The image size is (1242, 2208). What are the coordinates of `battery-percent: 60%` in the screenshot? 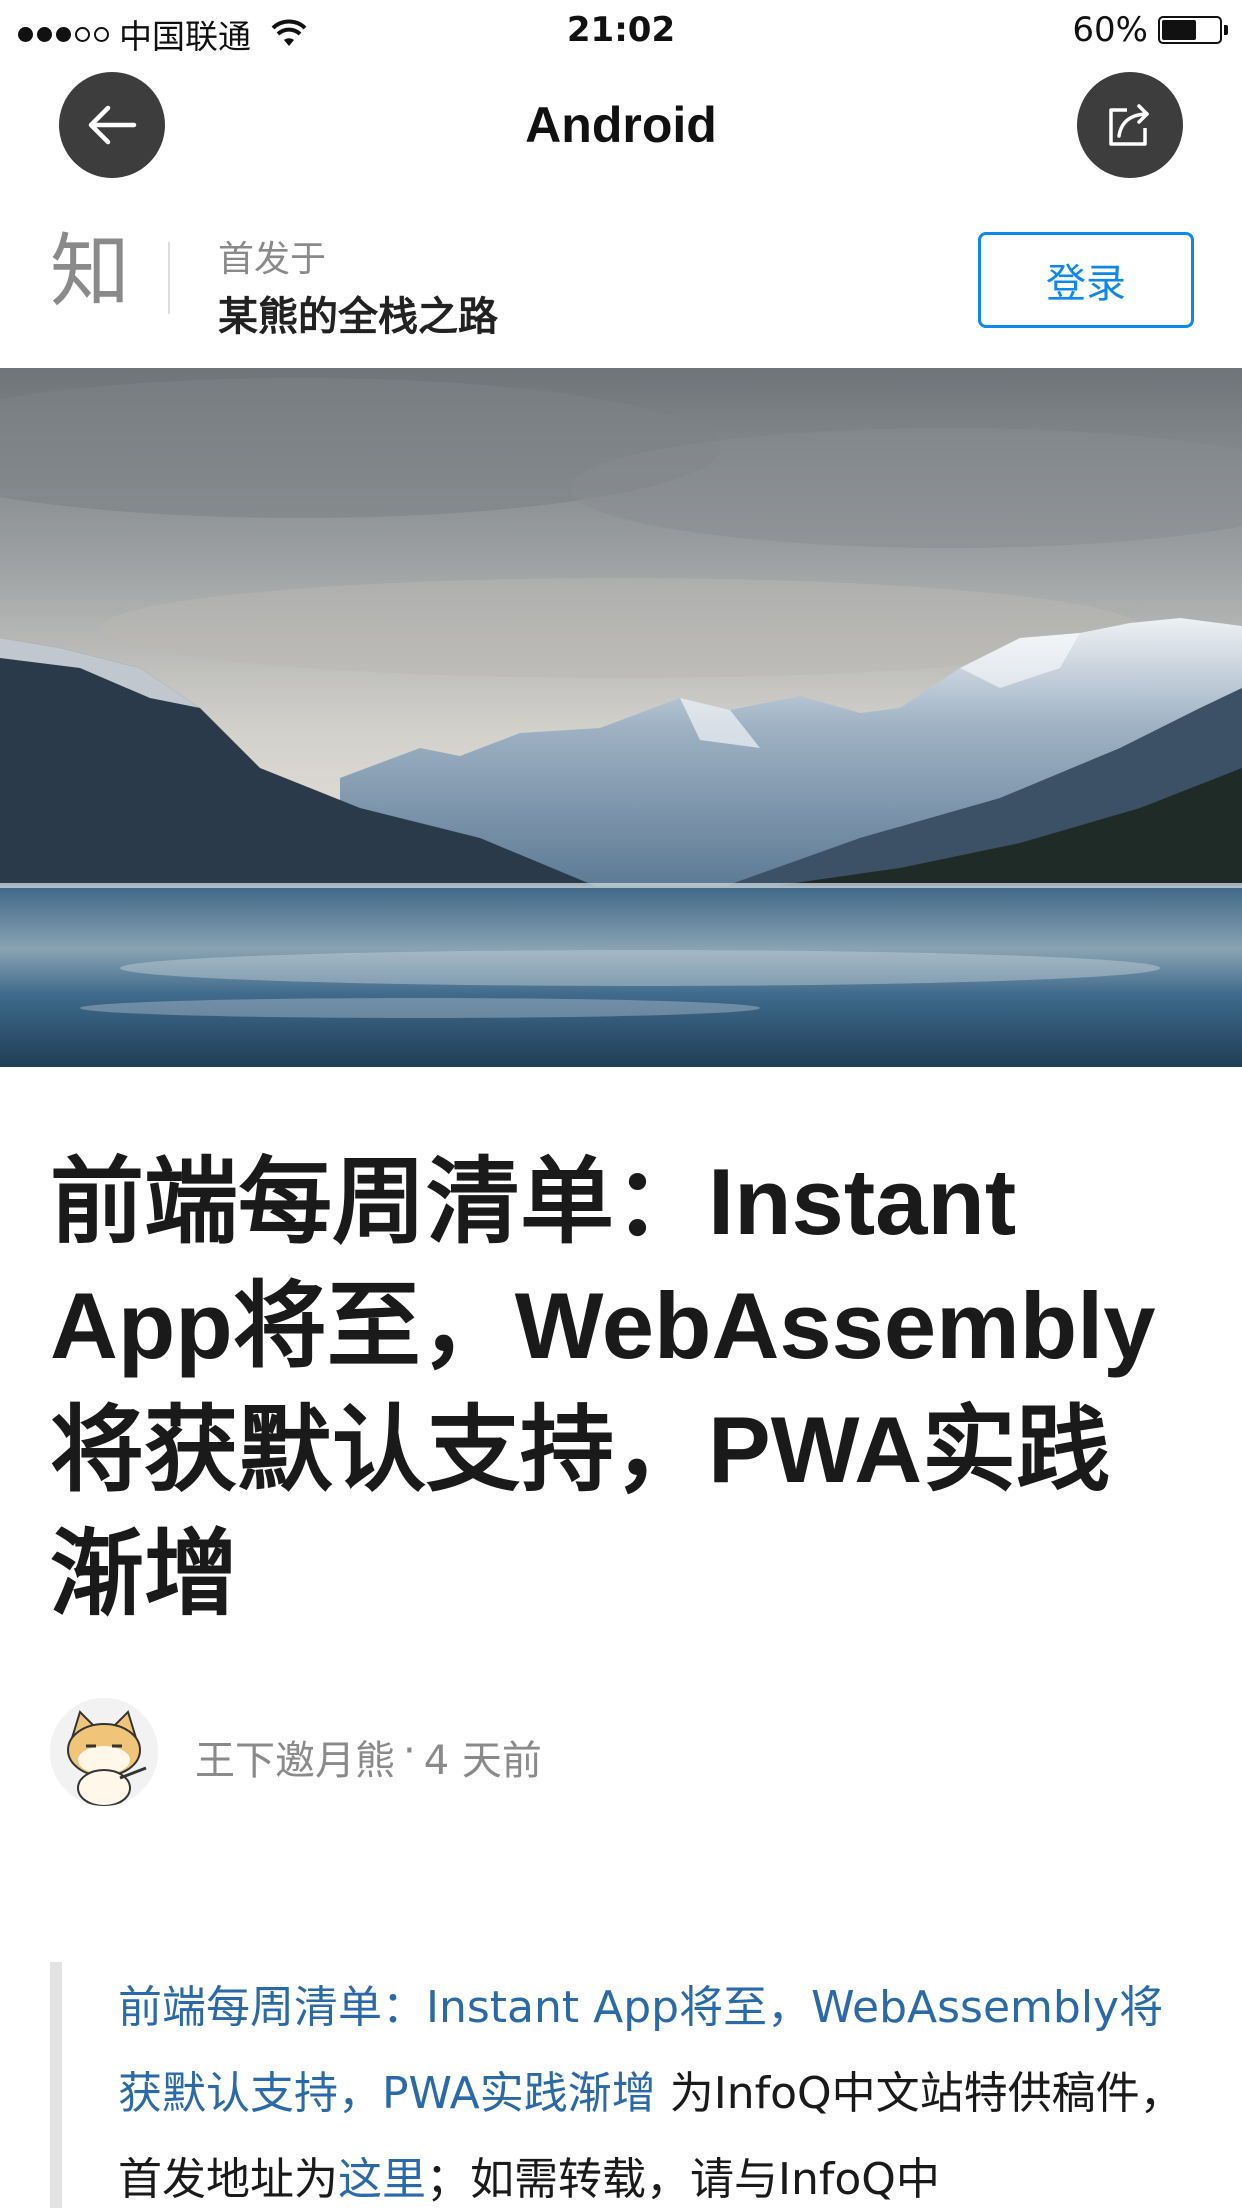 It's located at (1110, 30).